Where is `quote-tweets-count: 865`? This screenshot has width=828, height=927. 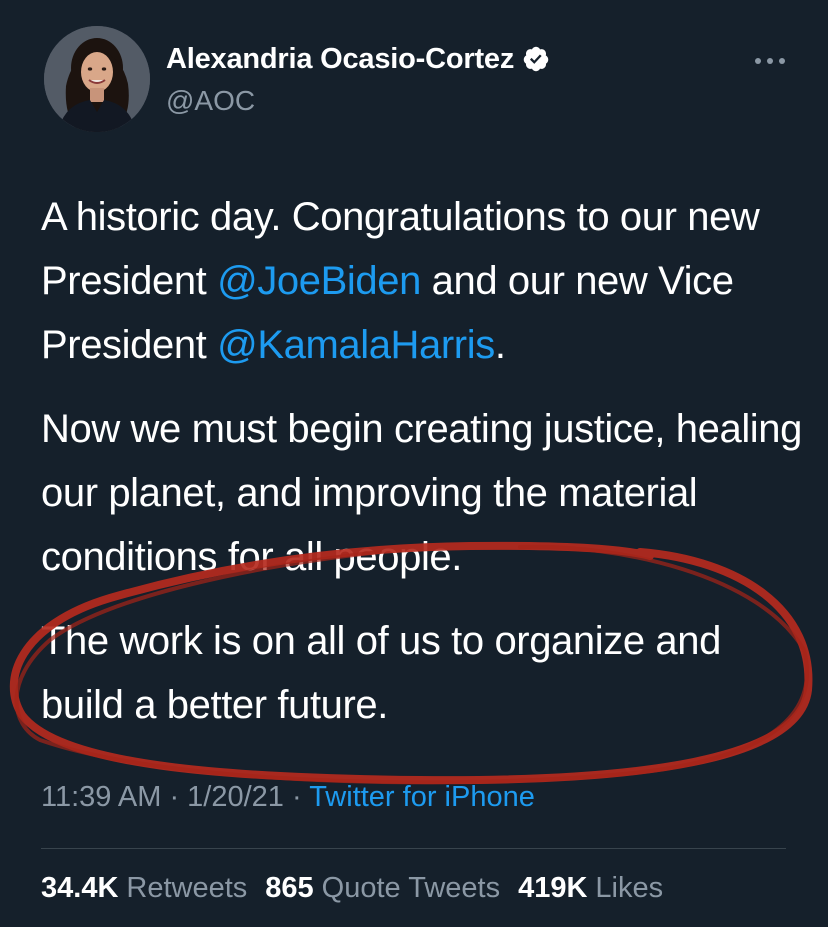
quote-tweets-count: 865 is located at coordinates (289, 888).